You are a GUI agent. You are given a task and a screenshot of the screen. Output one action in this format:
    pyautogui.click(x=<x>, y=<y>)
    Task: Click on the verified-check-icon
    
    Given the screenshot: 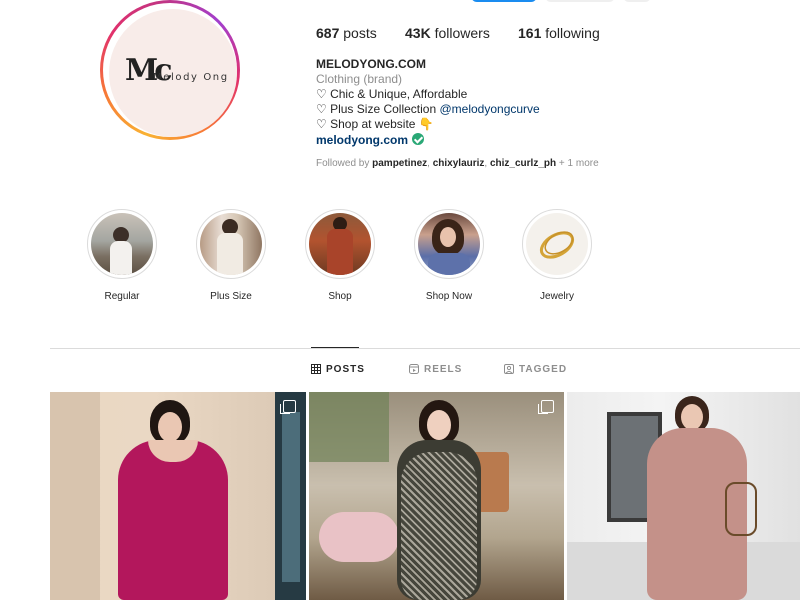 What is the action you would take?
    pyautogui.click(x=418, y=139)
    